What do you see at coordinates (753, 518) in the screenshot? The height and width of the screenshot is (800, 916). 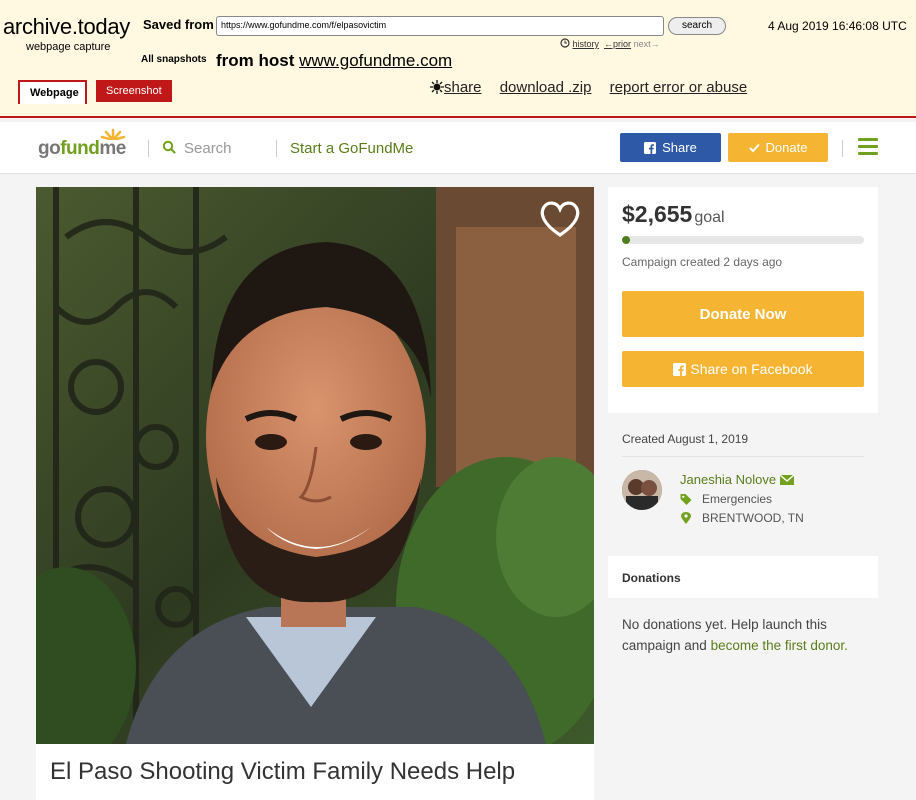 I see `location-text: BRENTWOOD, TN` at bounding box center [753, 518].